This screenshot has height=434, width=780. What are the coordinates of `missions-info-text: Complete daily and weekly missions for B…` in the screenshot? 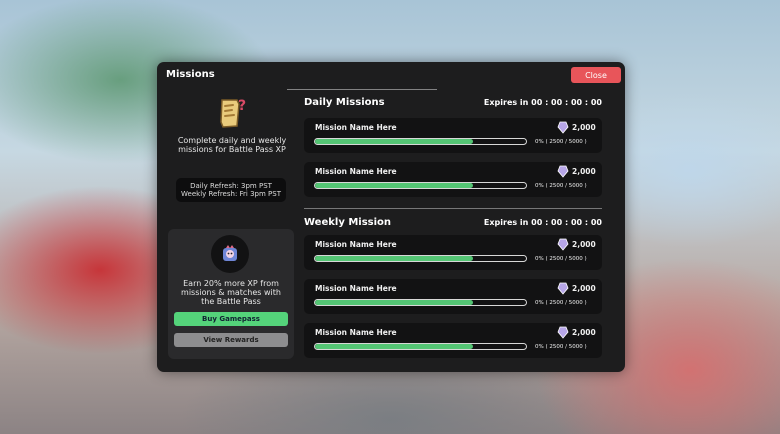 It's located at (232, 145).